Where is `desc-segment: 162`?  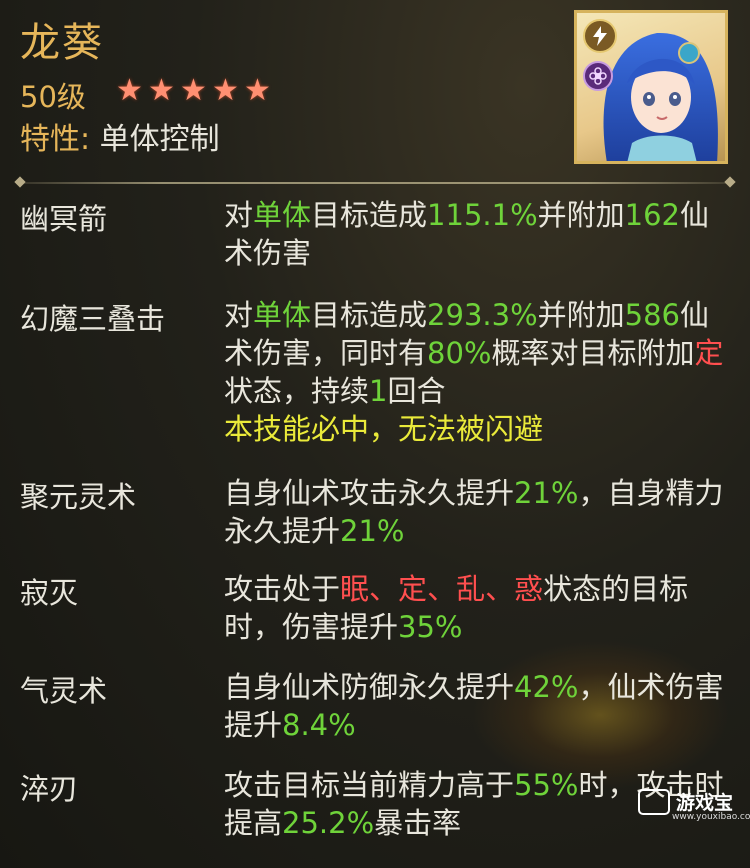
desc-segment: 162 is located at coordinates (652, 215).